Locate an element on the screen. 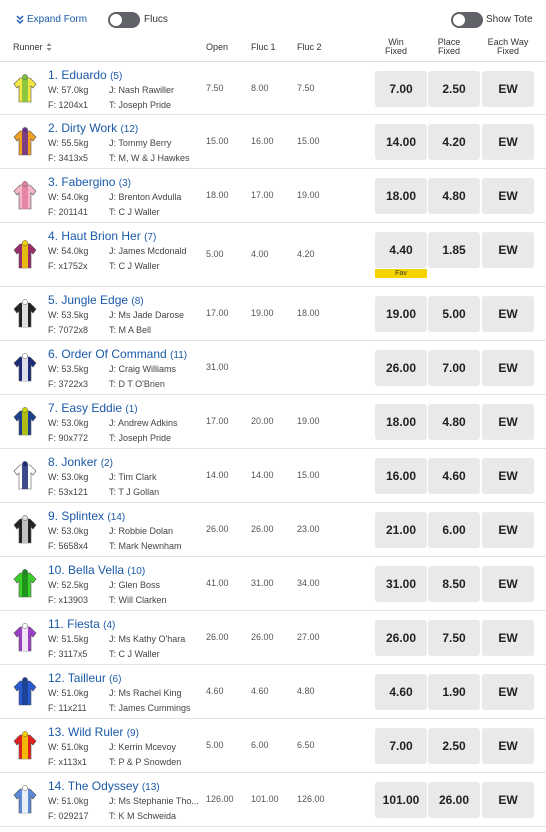  runner-name-link: 1. Eduardo (5) is located at coordinates (85, 75).